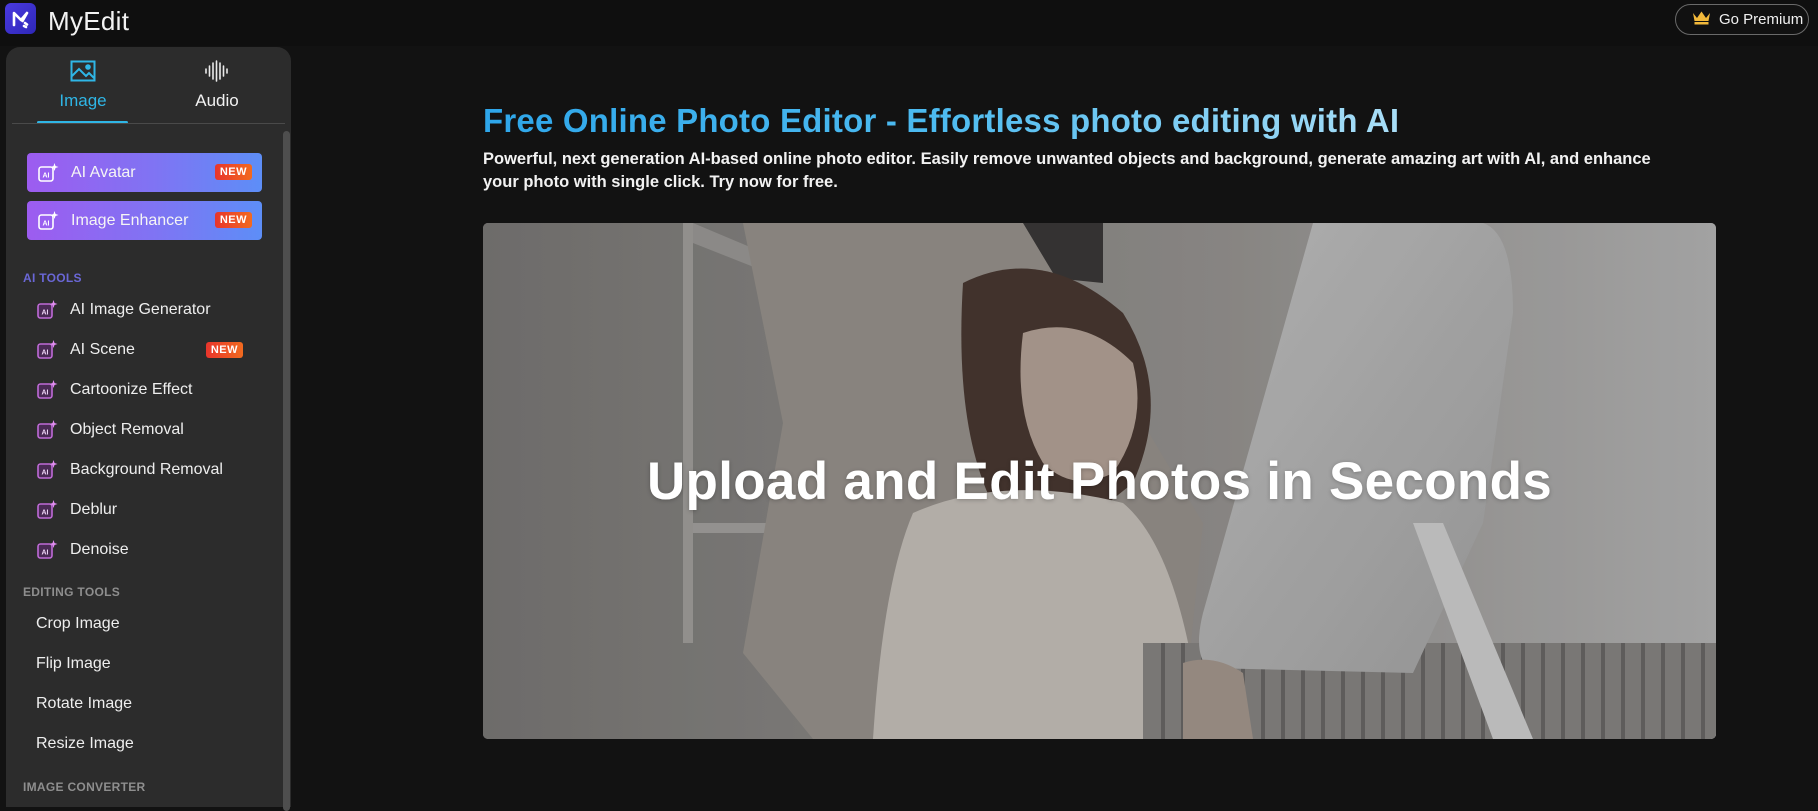  Describe the element at coordinates (102, 349) in the screenshot. I see `sidebar-item-label: AI Scene` at that location.